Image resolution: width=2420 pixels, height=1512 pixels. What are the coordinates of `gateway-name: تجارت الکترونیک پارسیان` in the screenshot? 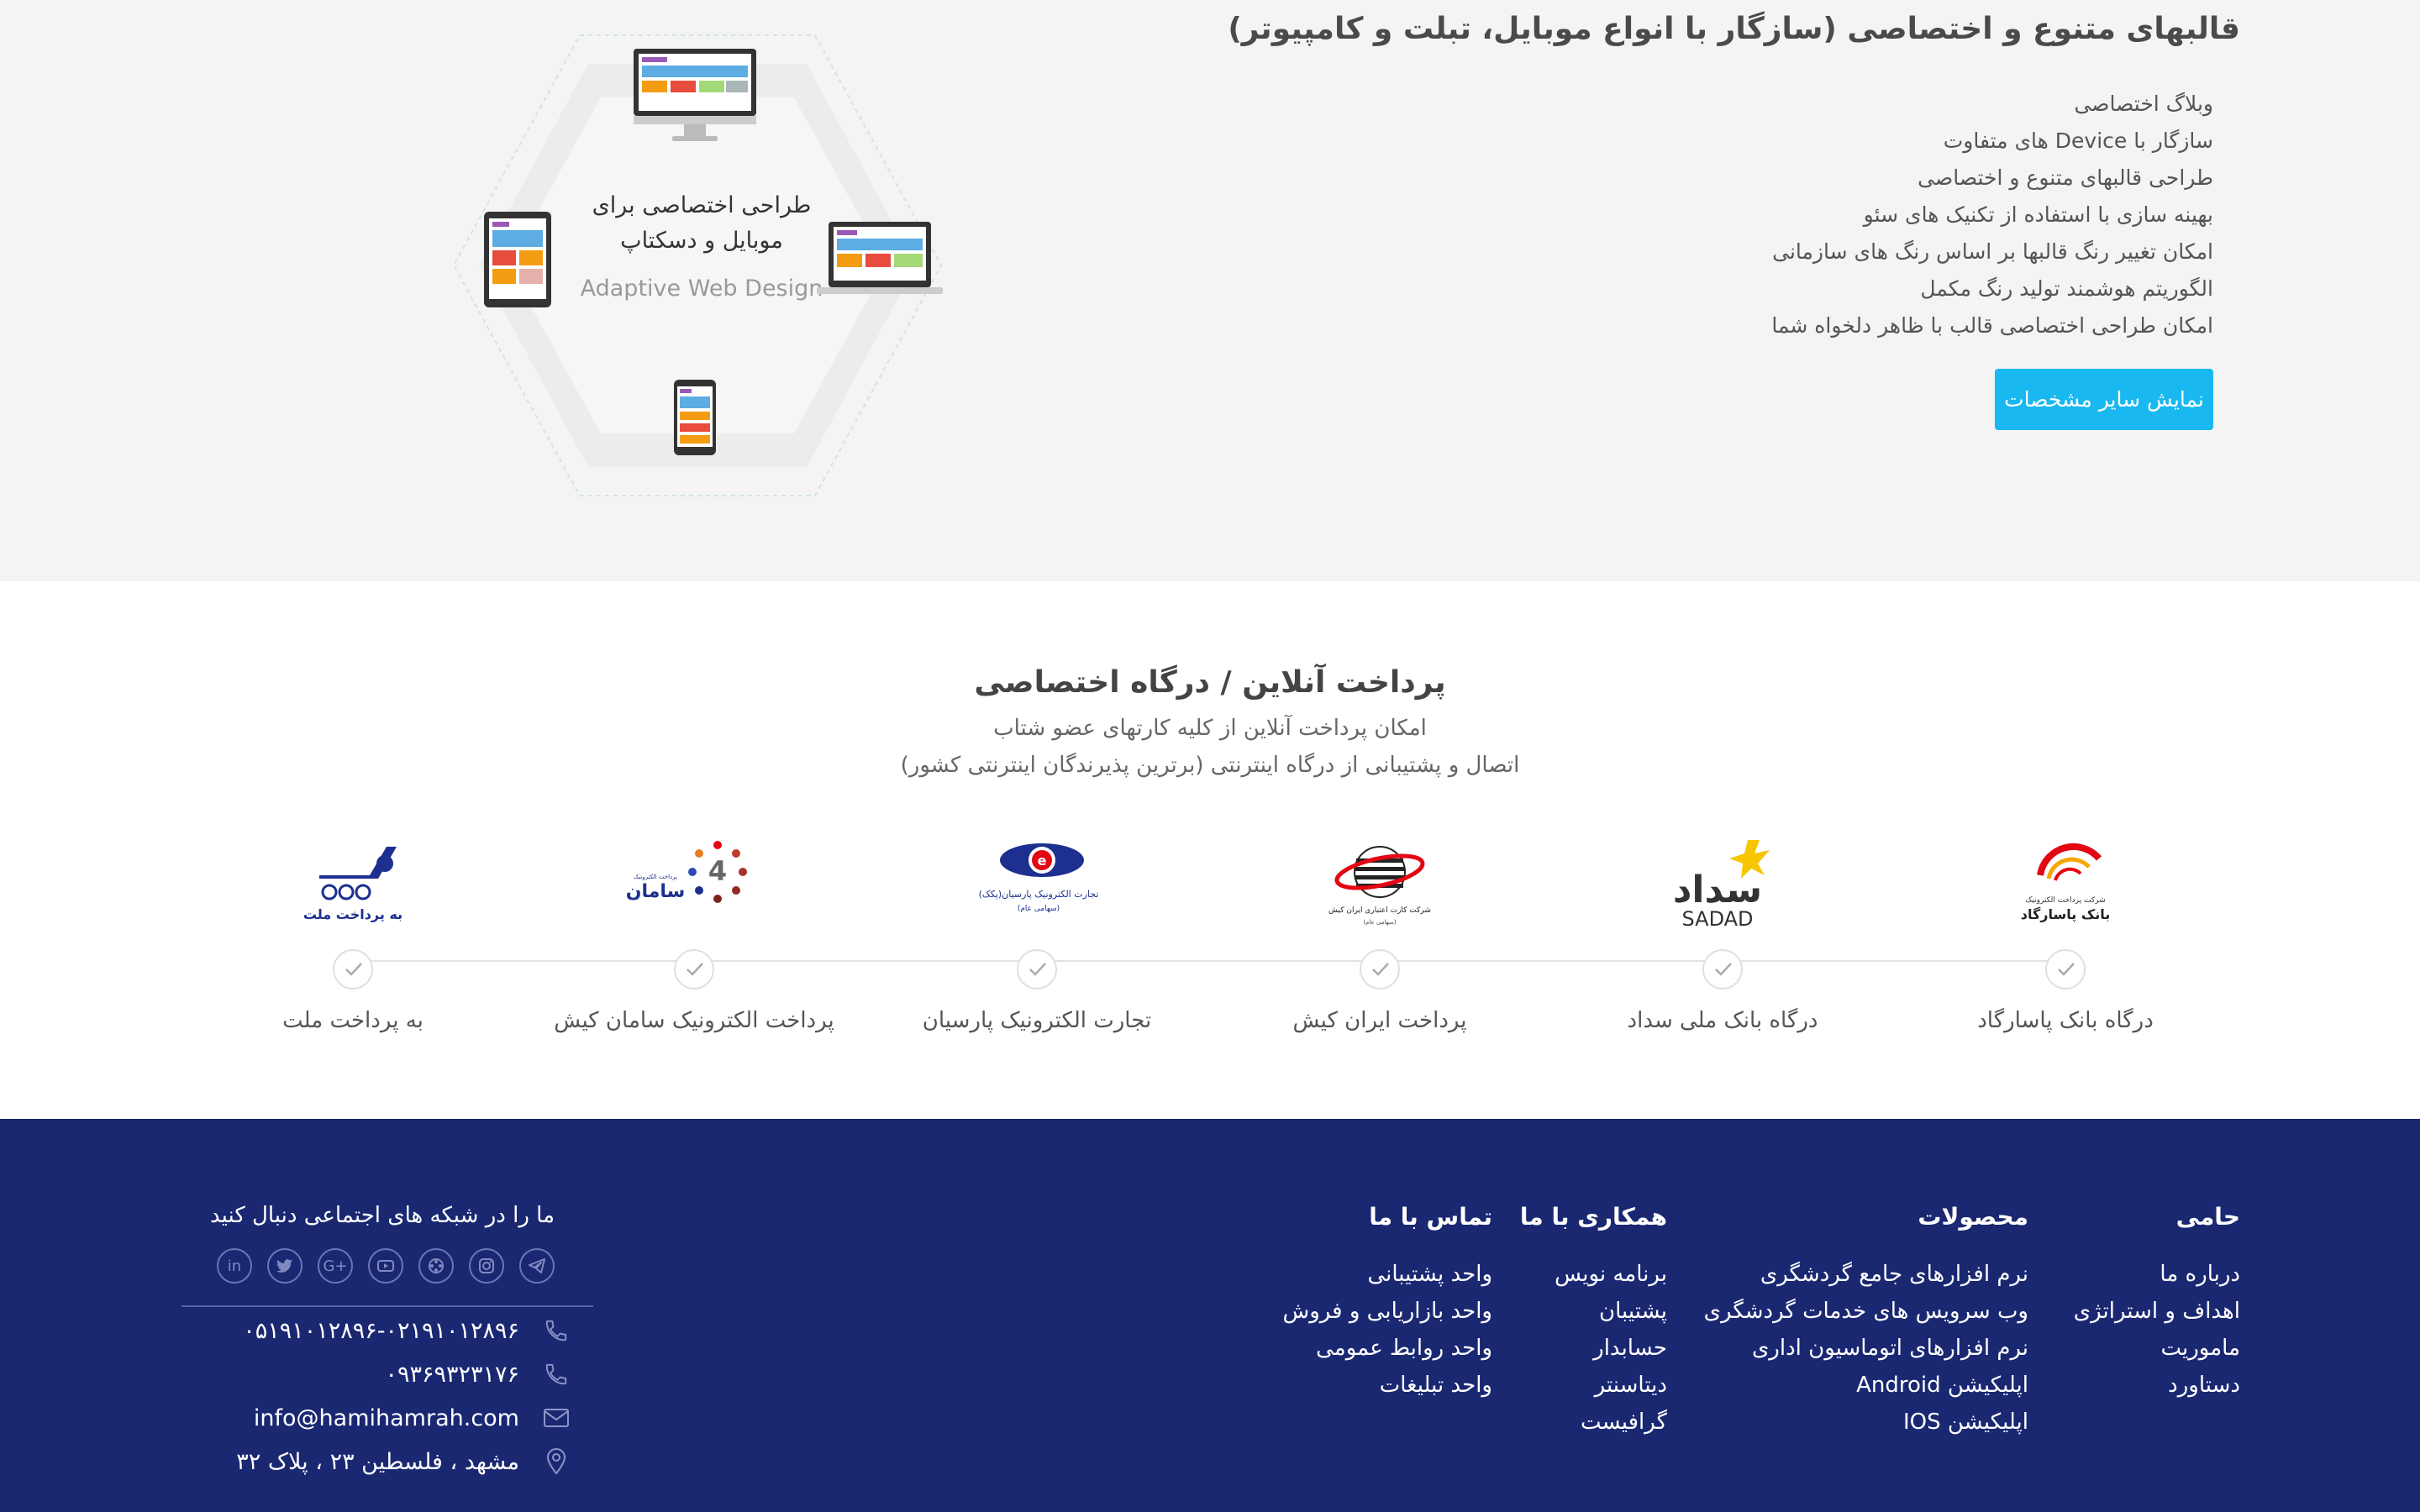 It's located at (1037, 1020).